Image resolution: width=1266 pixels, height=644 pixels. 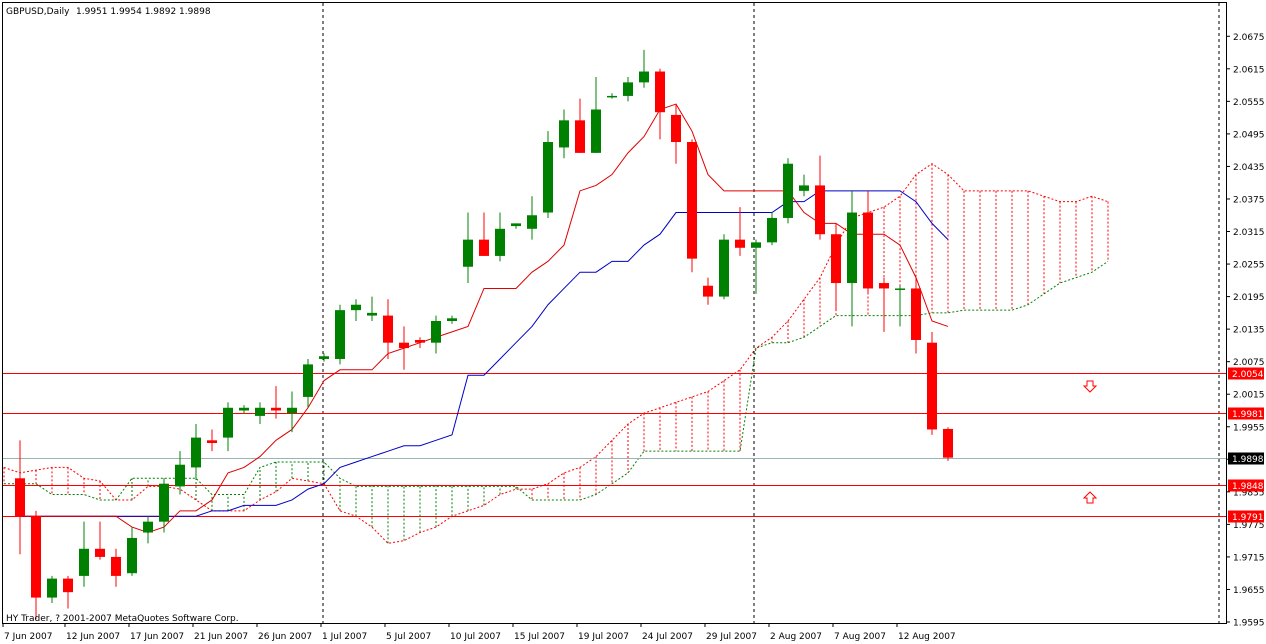 I want to click on level-label-text: 1.9791, so click(x=1248, y=518).